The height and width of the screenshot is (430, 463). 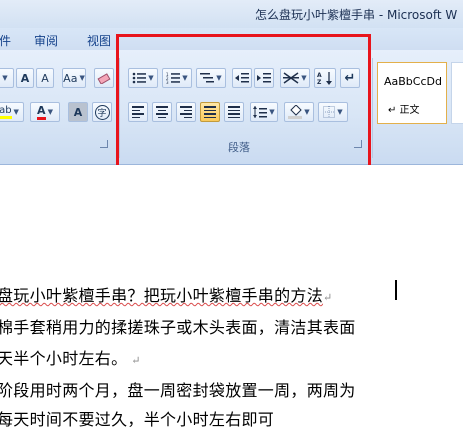 I want to click on distributed-align-icon, so click(x=234, y=112).